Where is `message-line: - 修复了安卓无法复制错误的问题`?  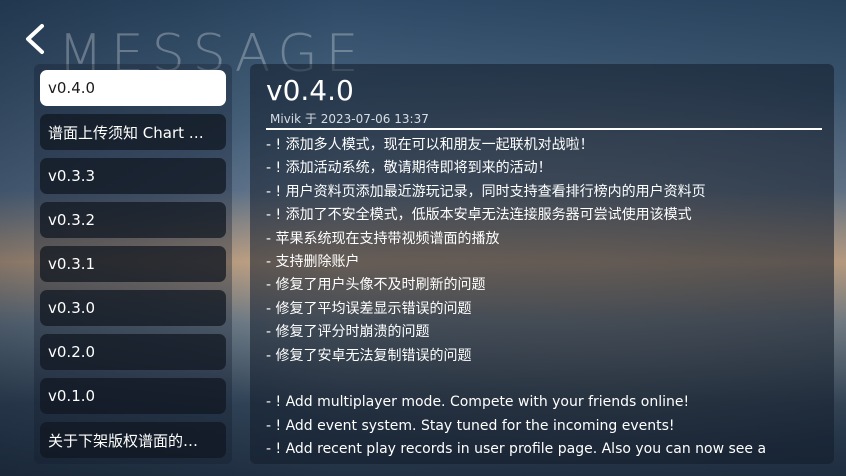
message-line: - 修复了安卓无法复制错误的问题 is located at coordinates (369, 355).